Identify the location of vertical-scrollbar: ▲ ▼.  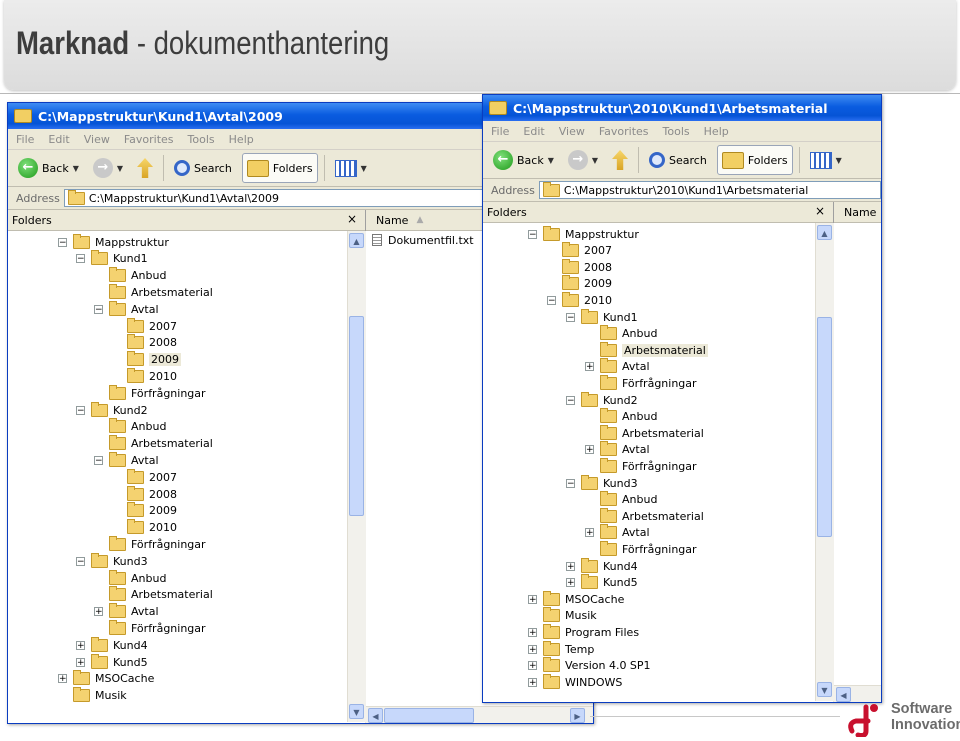
(824, 462).